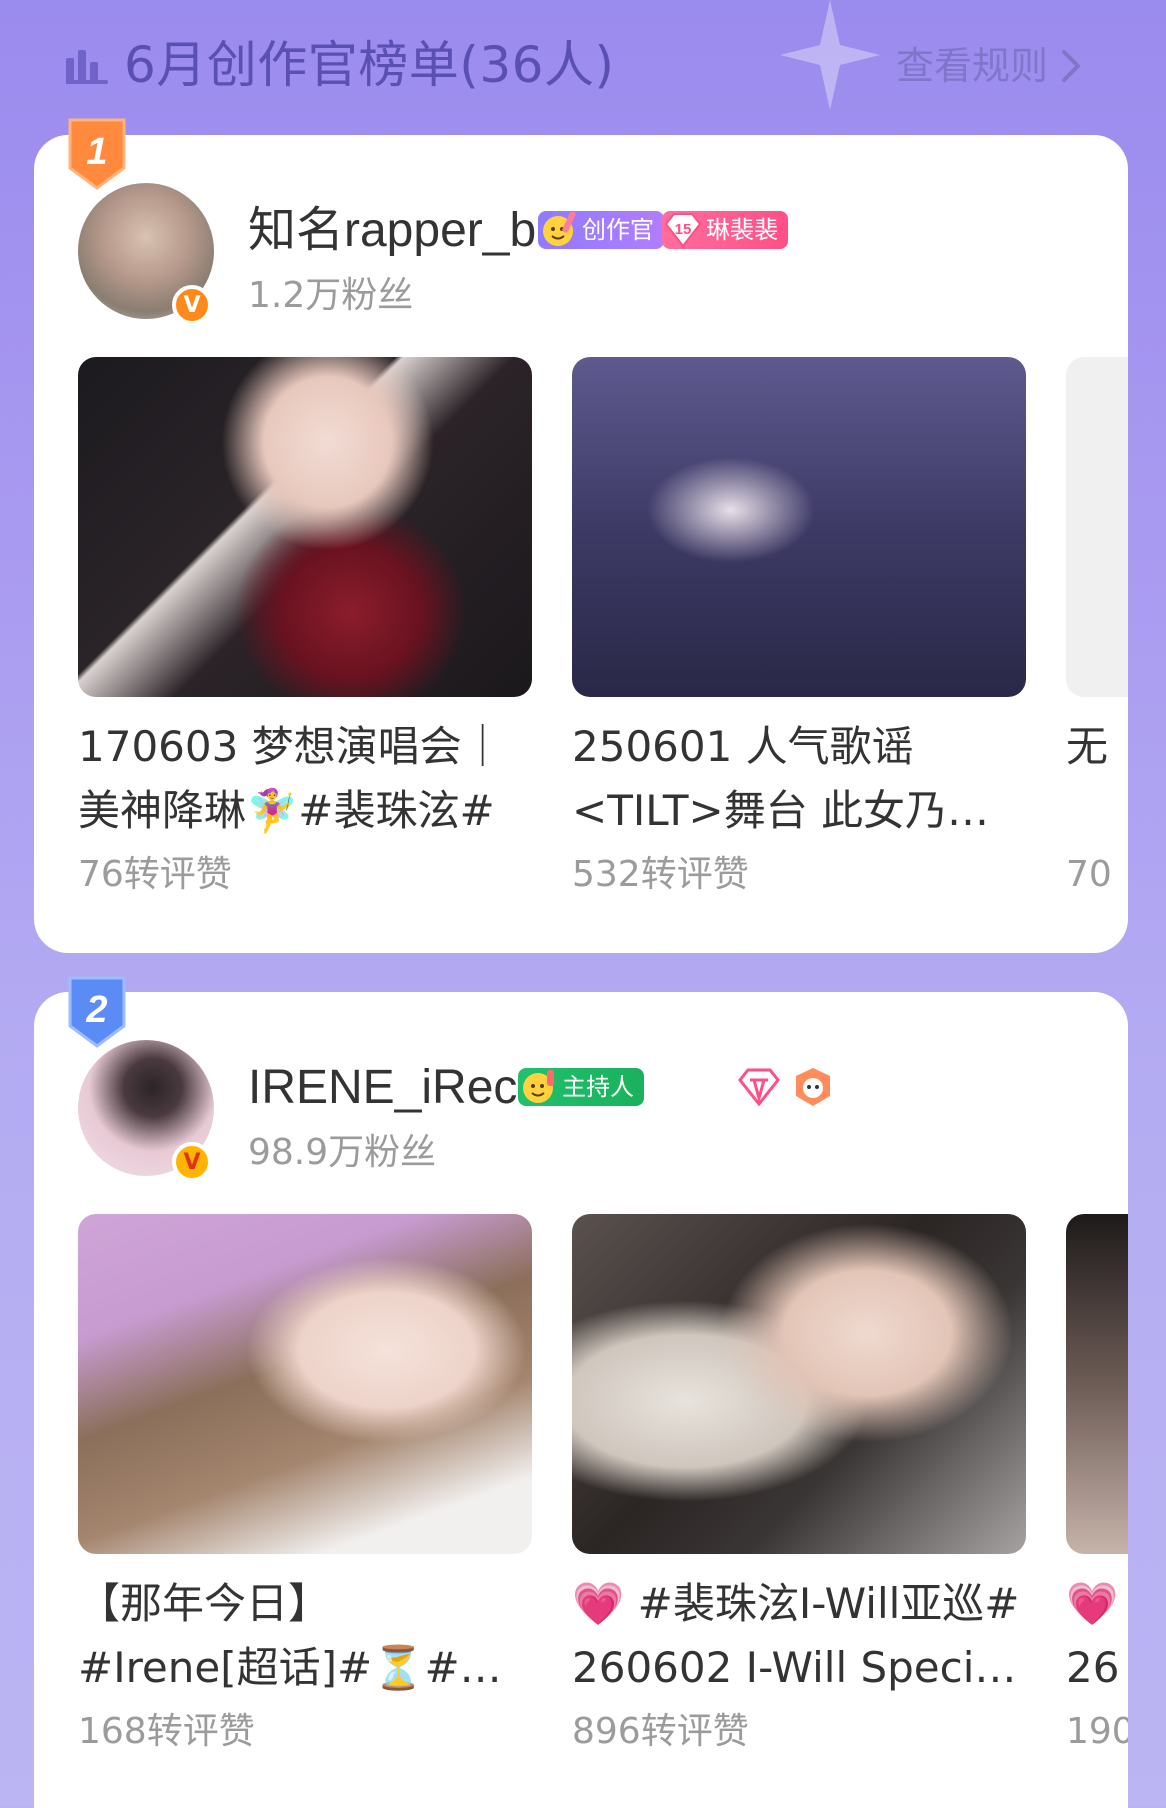 The image size is (1166, 1808). I want to click on bar-chart-icon, so click(87, 67).